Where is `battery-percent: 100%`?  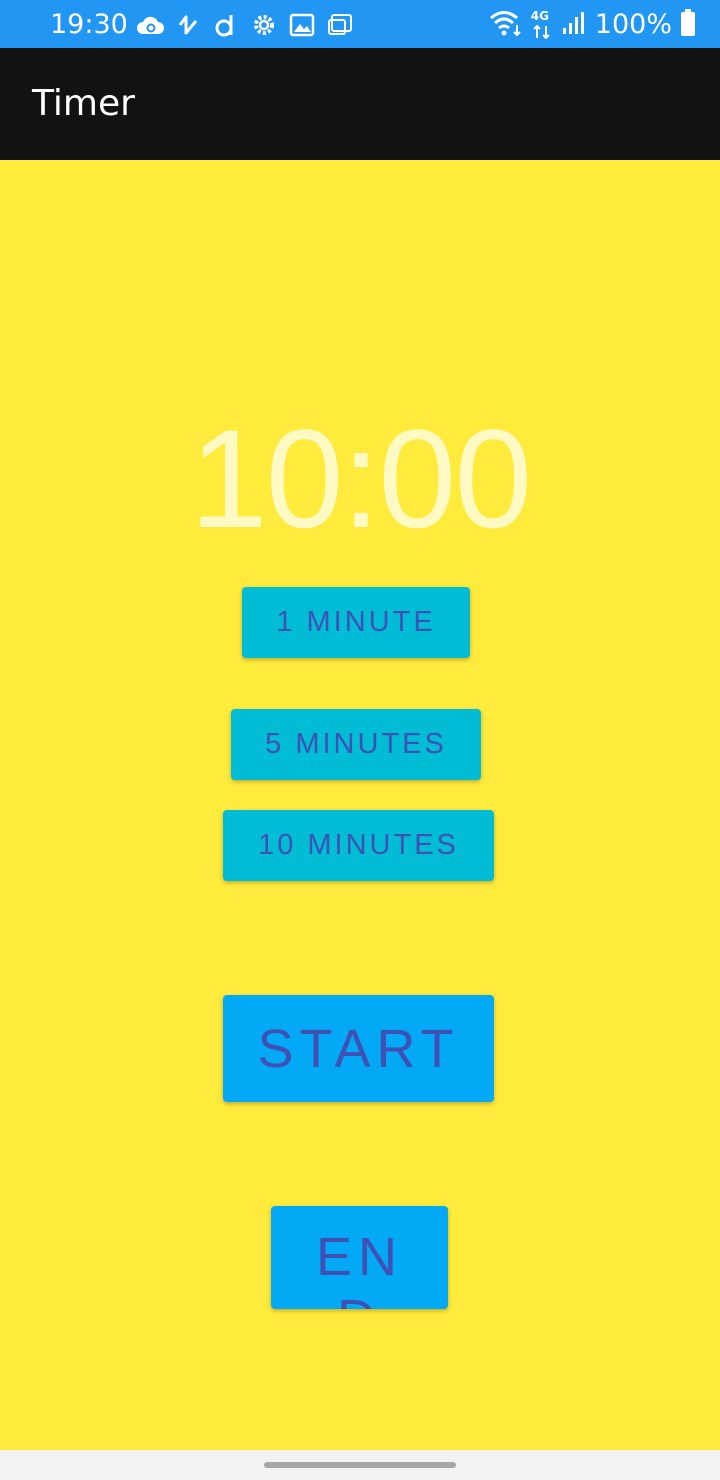 battery-percent: 100% is located at coordinates (633, 24).